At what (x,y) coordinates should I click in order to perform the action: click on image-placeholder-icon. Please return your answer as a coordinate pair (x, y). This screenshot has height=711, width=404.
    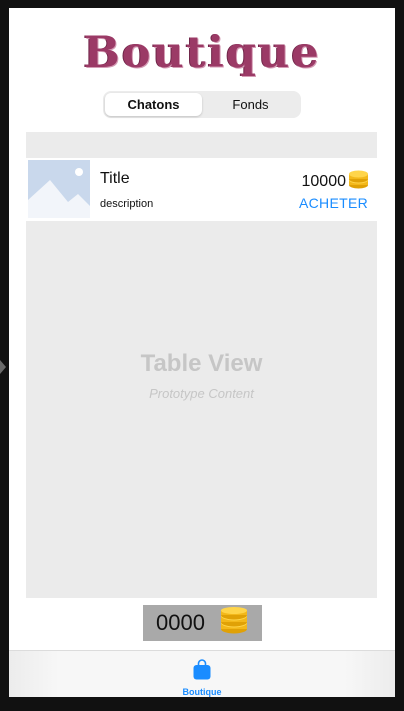
    Looking at the image, I should click on (59, 189).